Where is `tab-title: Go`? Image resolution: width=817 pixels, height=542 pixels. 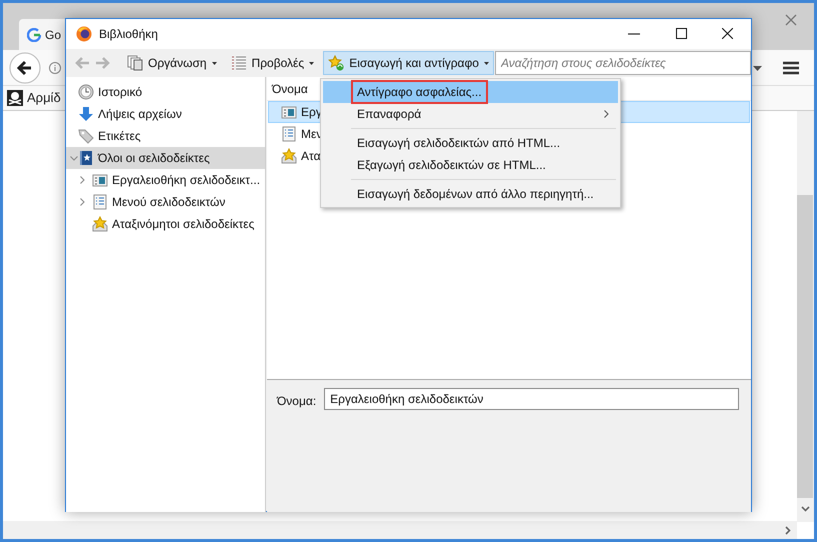
tab-title: Go is located at coordinates (53, 35).